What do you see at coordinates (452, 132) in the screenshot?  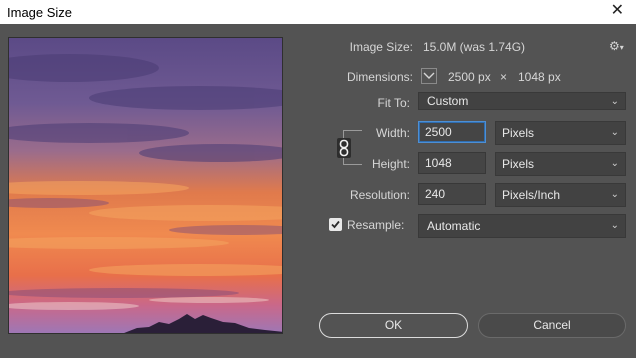 I see `width-input: 2500` at bounding box center [452, 132].